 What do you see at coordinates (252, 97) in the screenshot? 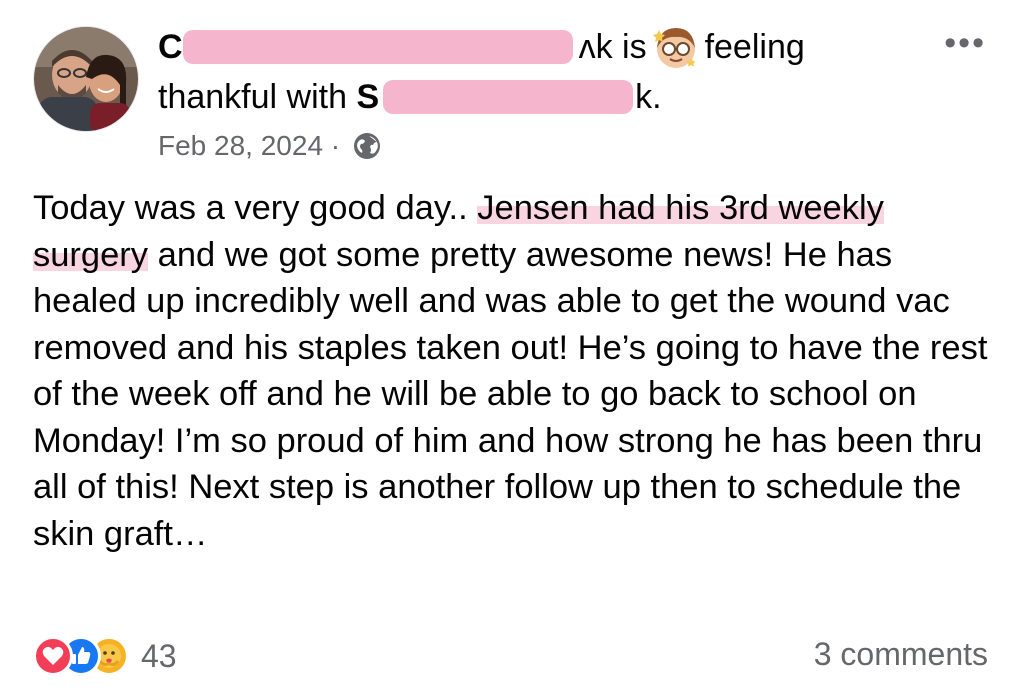
I see `feeling-word: thankful with` at bounding box center [252, 97].